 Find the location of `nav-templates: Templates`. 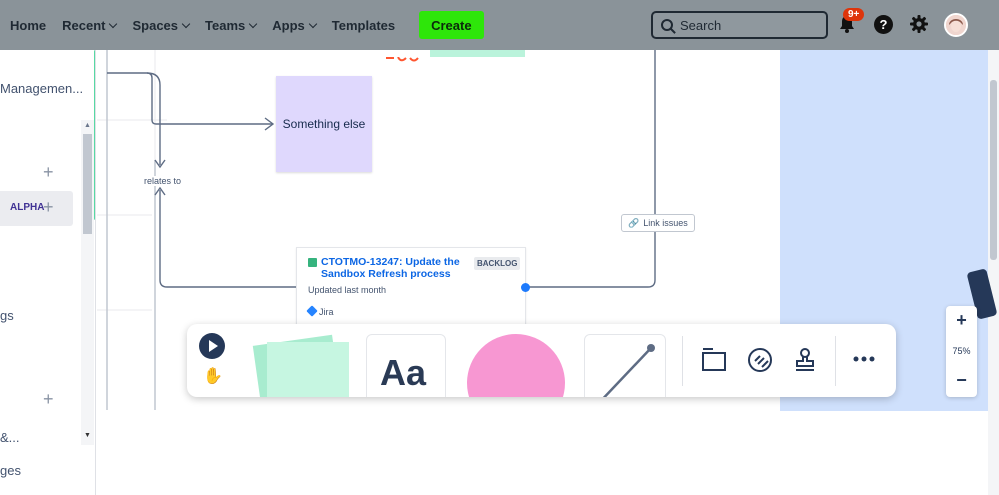

nav-templates: Templates is located at coordinates (363, 25).